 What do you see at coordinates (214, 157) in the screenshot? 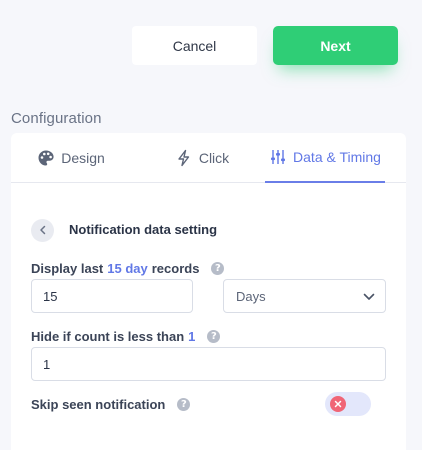
I see `tab-click-label: Click` at bounding box center [214, 157].